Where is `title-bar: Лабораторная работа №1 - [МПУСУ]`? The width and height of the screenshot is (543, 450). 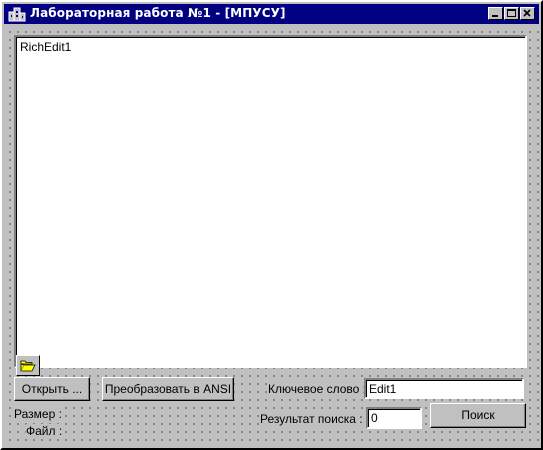 title-bar: Лабораторная работа №1 - [МПУСУ] is located at coordinates (271, 14).